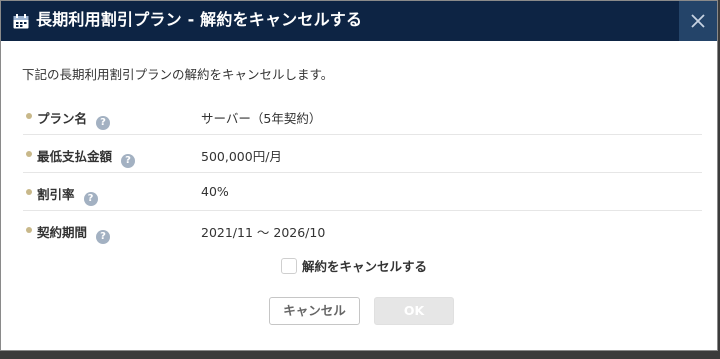 The width and height of the screenshot is (720, 359). What do you see at coordinates (67, 195) in the screenshot?
I see `field-label-discount-rate: 割引率?` at bounding box center [67, 195].